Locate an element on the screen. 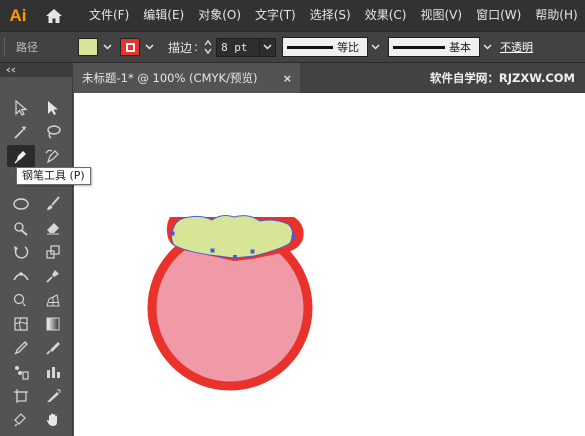 This screenshot has height=436, width=585. curvature-icon is located at coordinates (53, 156).